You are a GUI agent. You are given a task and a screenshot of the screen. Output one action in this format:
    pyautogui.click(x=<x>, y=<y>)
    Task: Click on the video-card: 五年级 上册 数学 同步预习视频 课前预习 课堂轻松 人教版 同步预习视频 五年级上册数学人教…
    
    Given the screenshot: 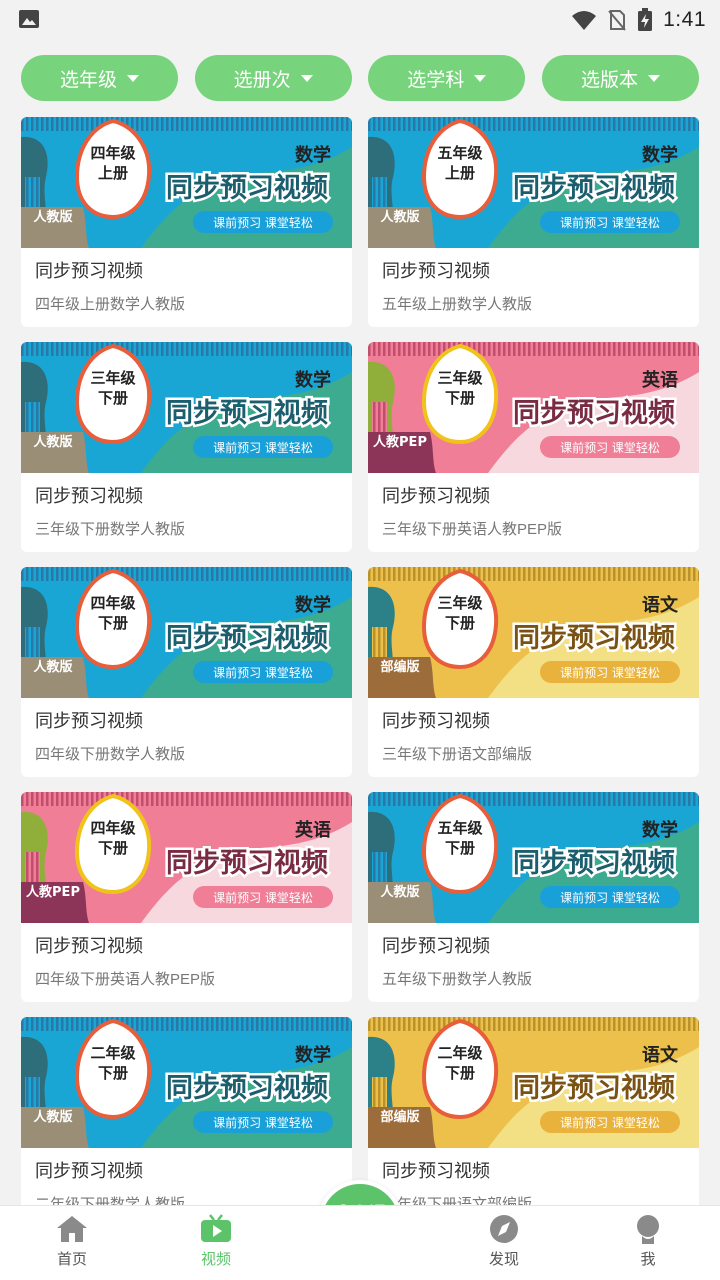 What is the action you would take?
    pyautogui.click(x=533, y=222)
    